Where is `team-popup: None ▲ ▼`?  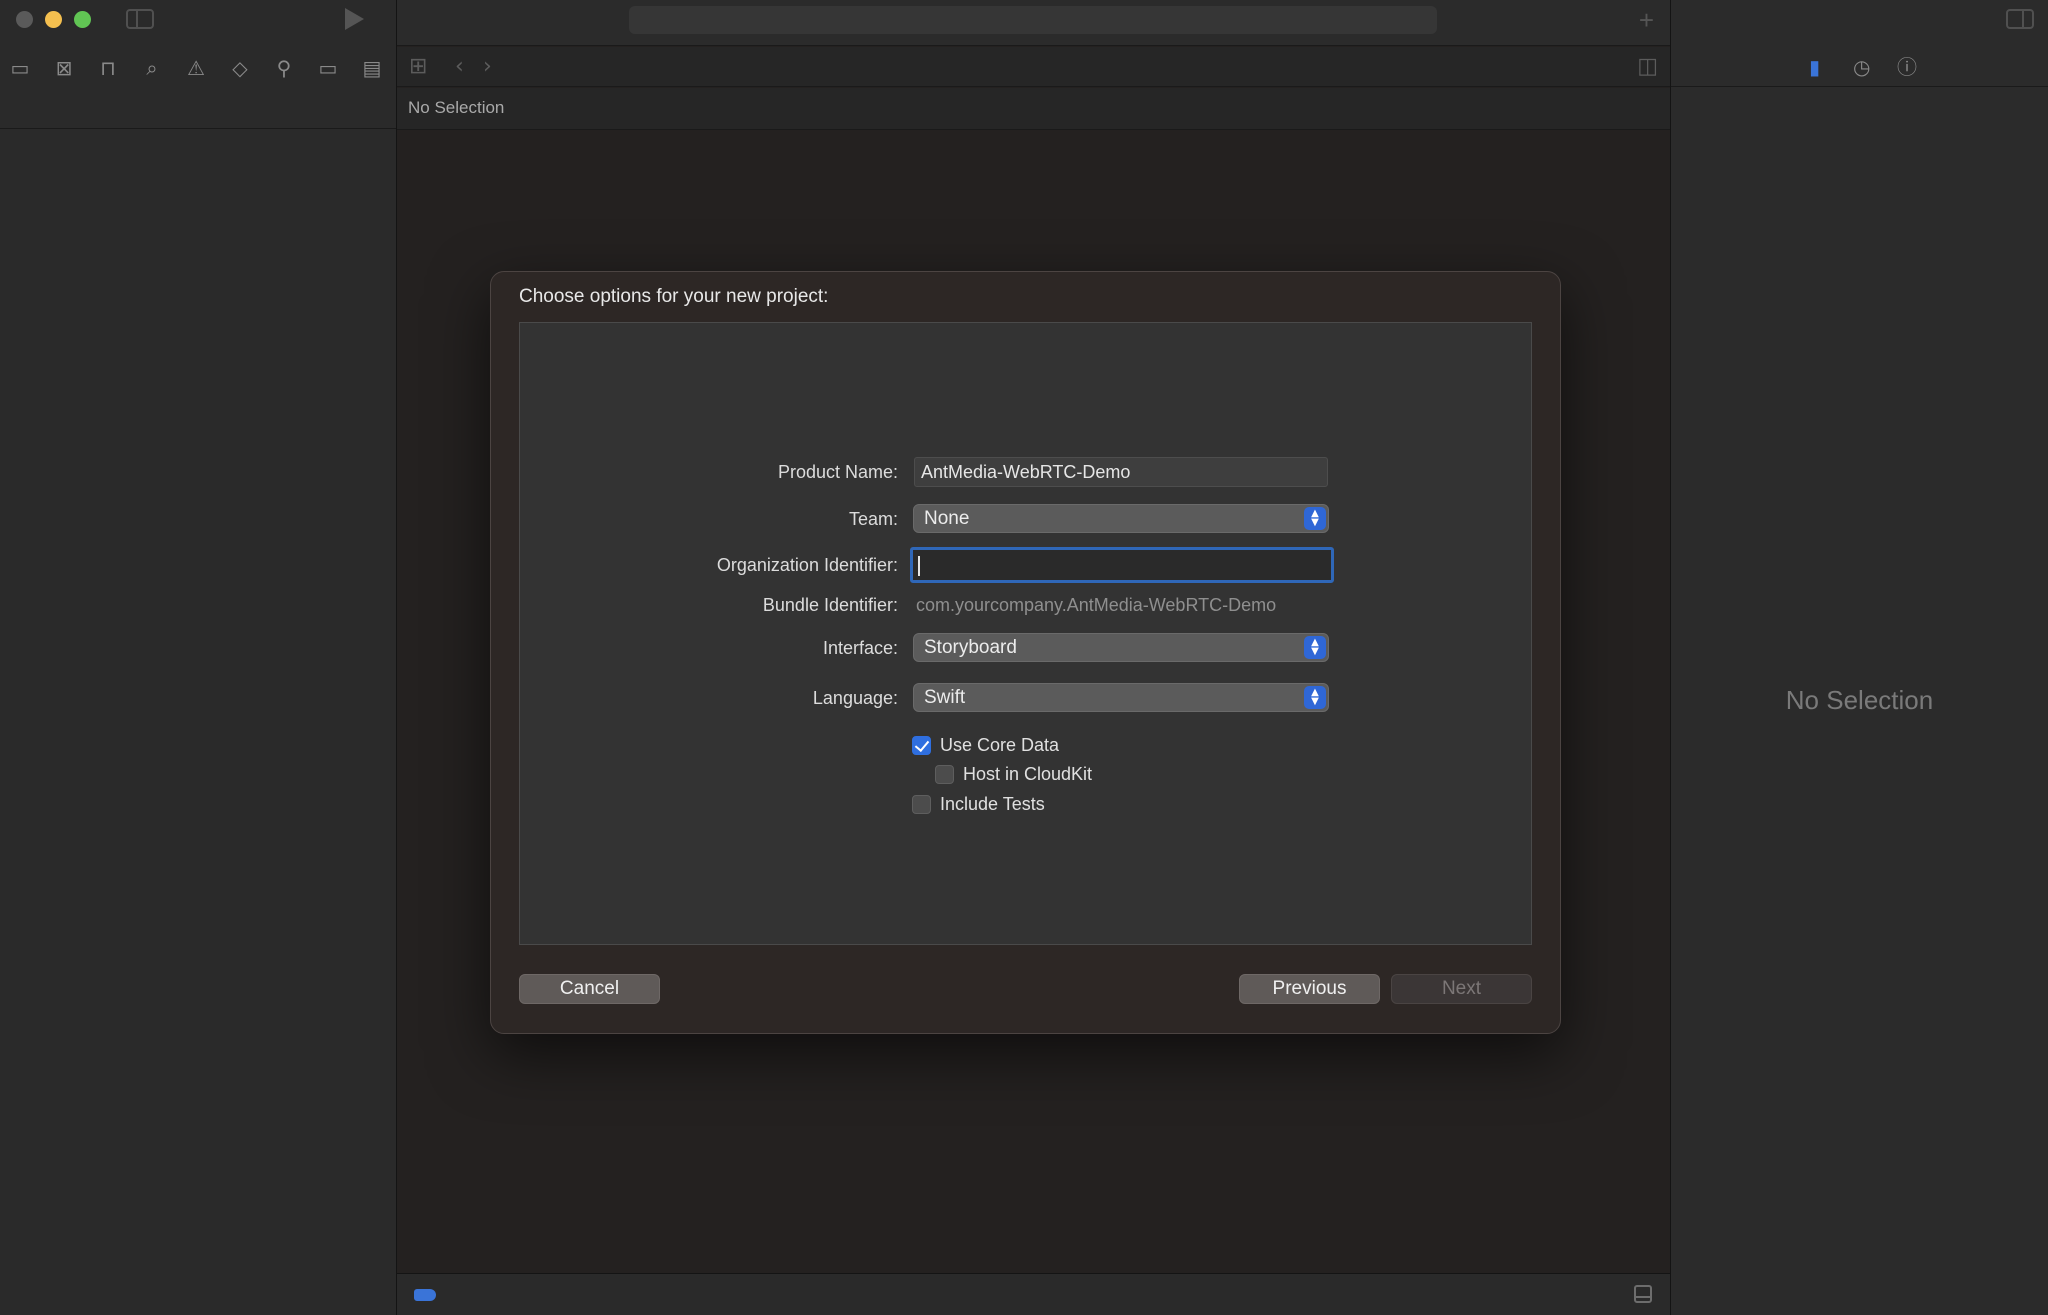 team-popup: None ▲ ▼ is located at coordinates (1121, 518).